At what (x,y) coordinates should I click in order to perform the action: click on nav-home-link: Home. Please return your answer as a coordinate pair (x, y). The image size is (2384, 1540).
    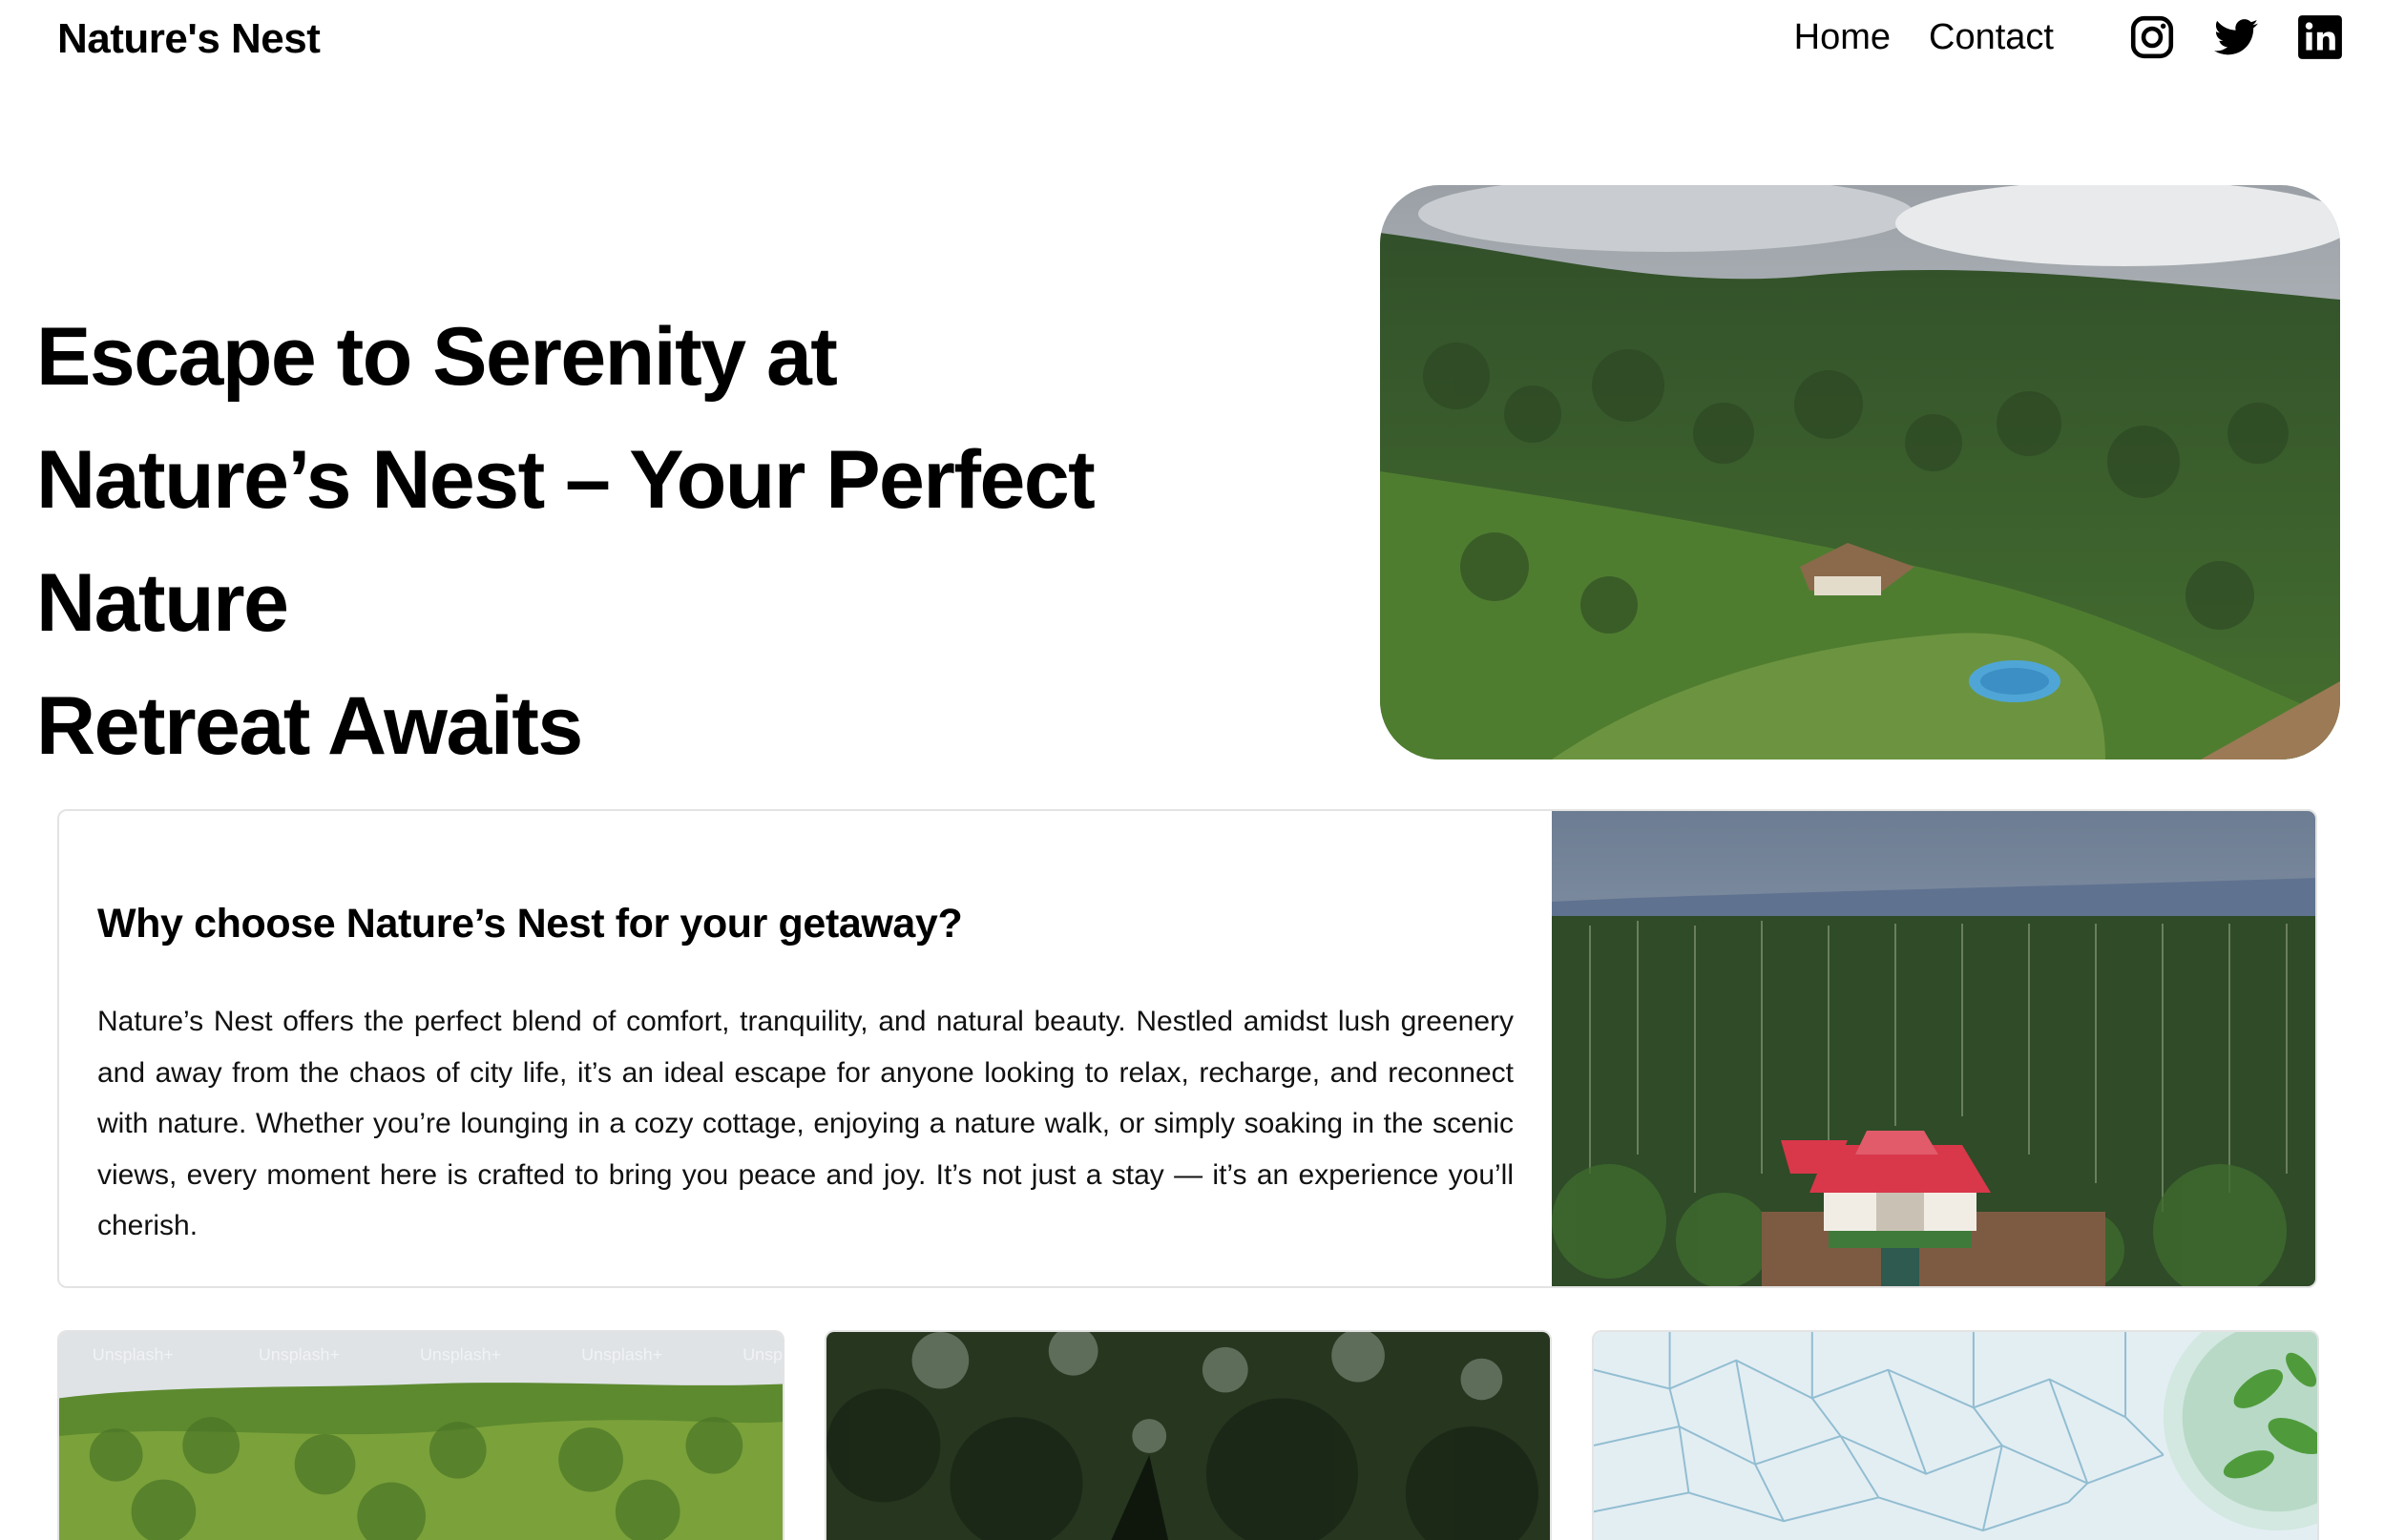
    Looking at the image, I should click on (1842, 37).